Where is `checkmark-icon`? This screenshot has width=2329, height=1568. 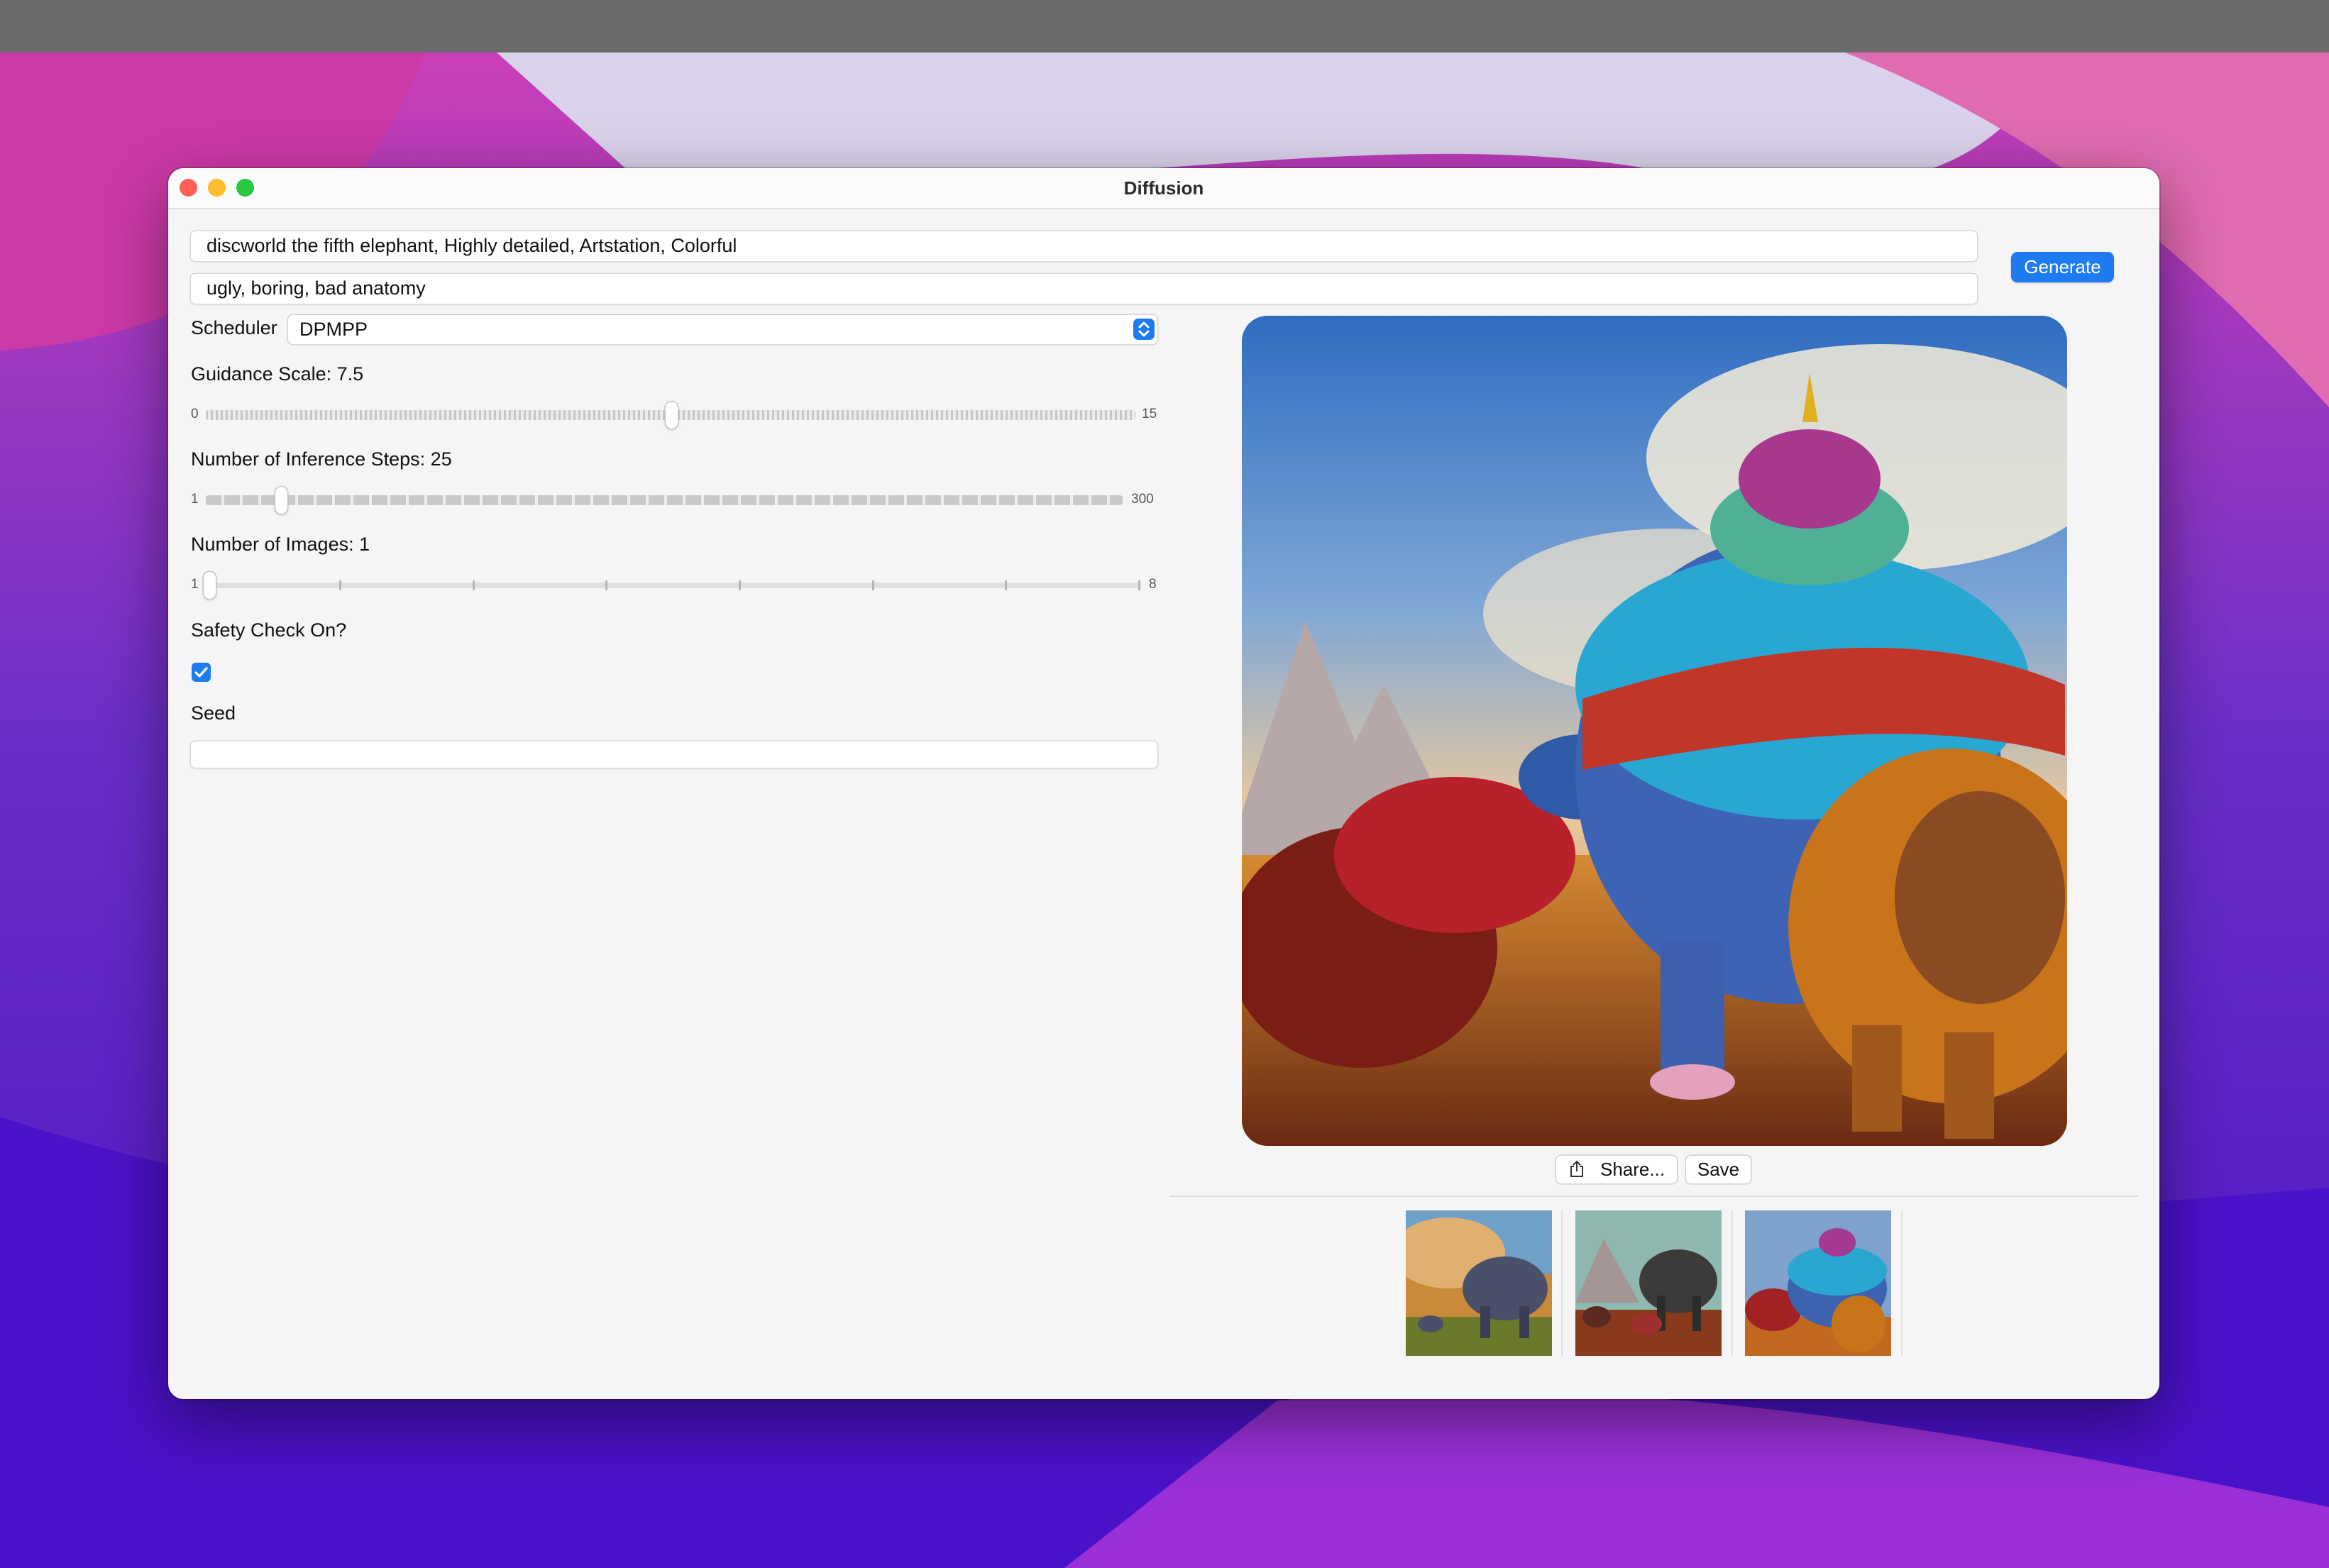 checkmark-icon is located at coordinates (201, 672).